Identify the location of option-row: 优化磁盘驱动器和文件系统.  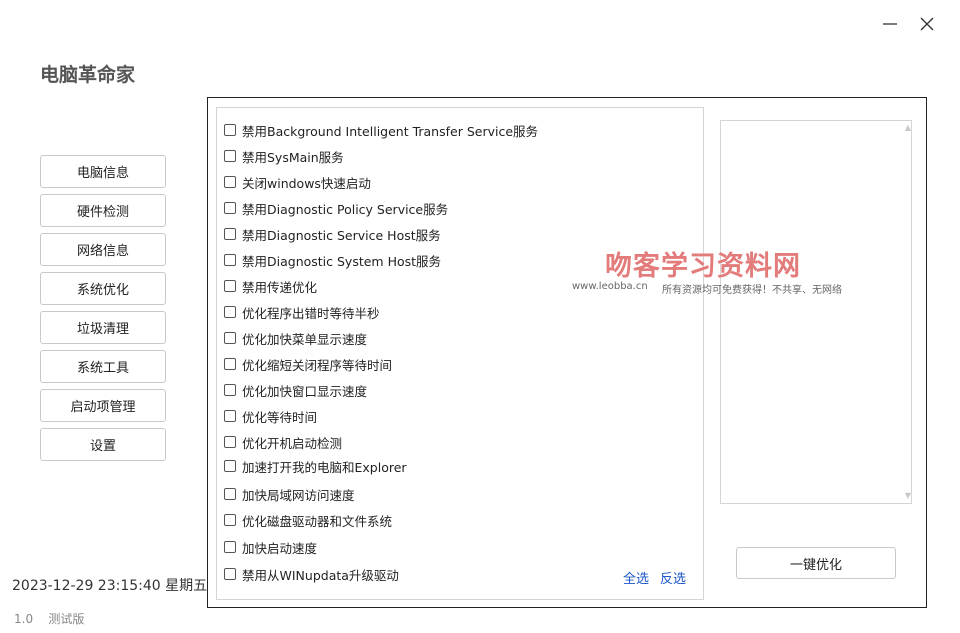
(308, 520).